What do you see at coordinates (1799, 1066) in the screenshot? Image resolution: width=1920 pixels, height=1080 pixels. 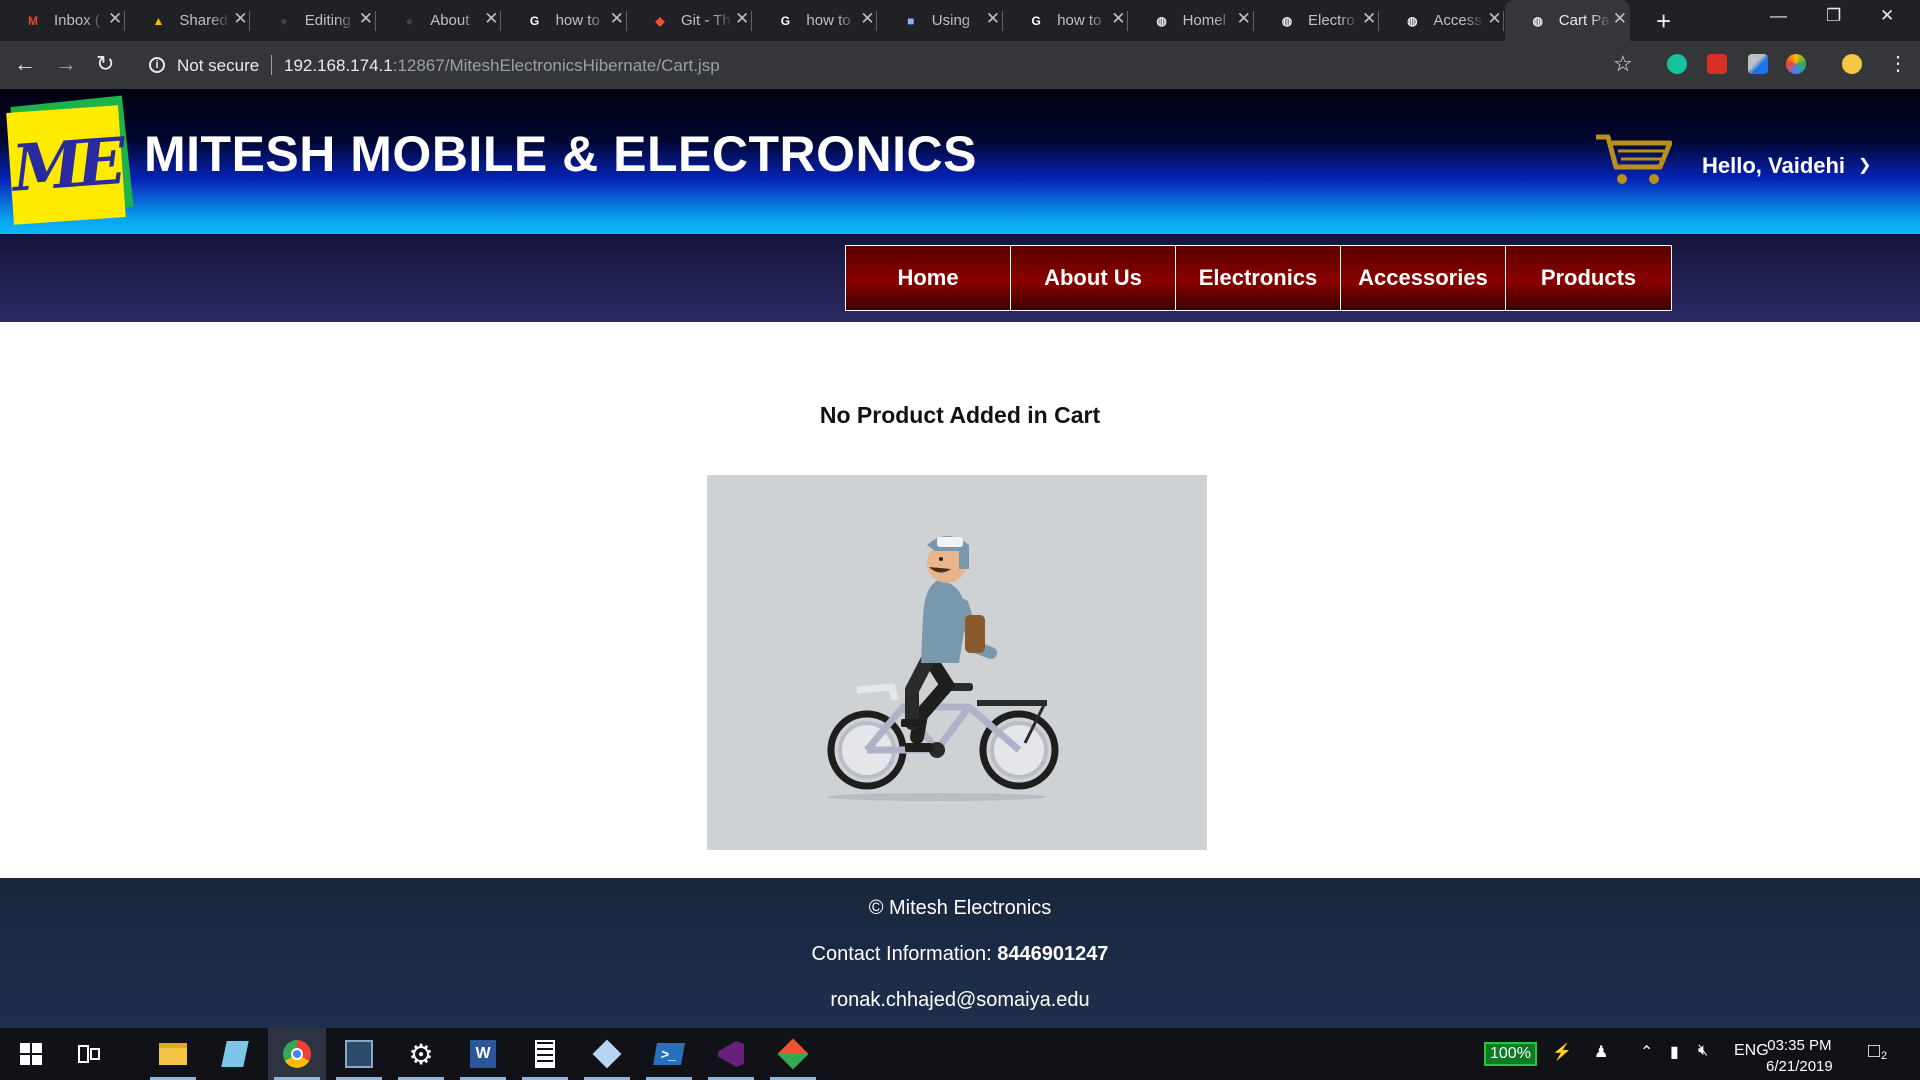 I see `clock-date: 6/21/2019` at bounding box center [1799, 1066].